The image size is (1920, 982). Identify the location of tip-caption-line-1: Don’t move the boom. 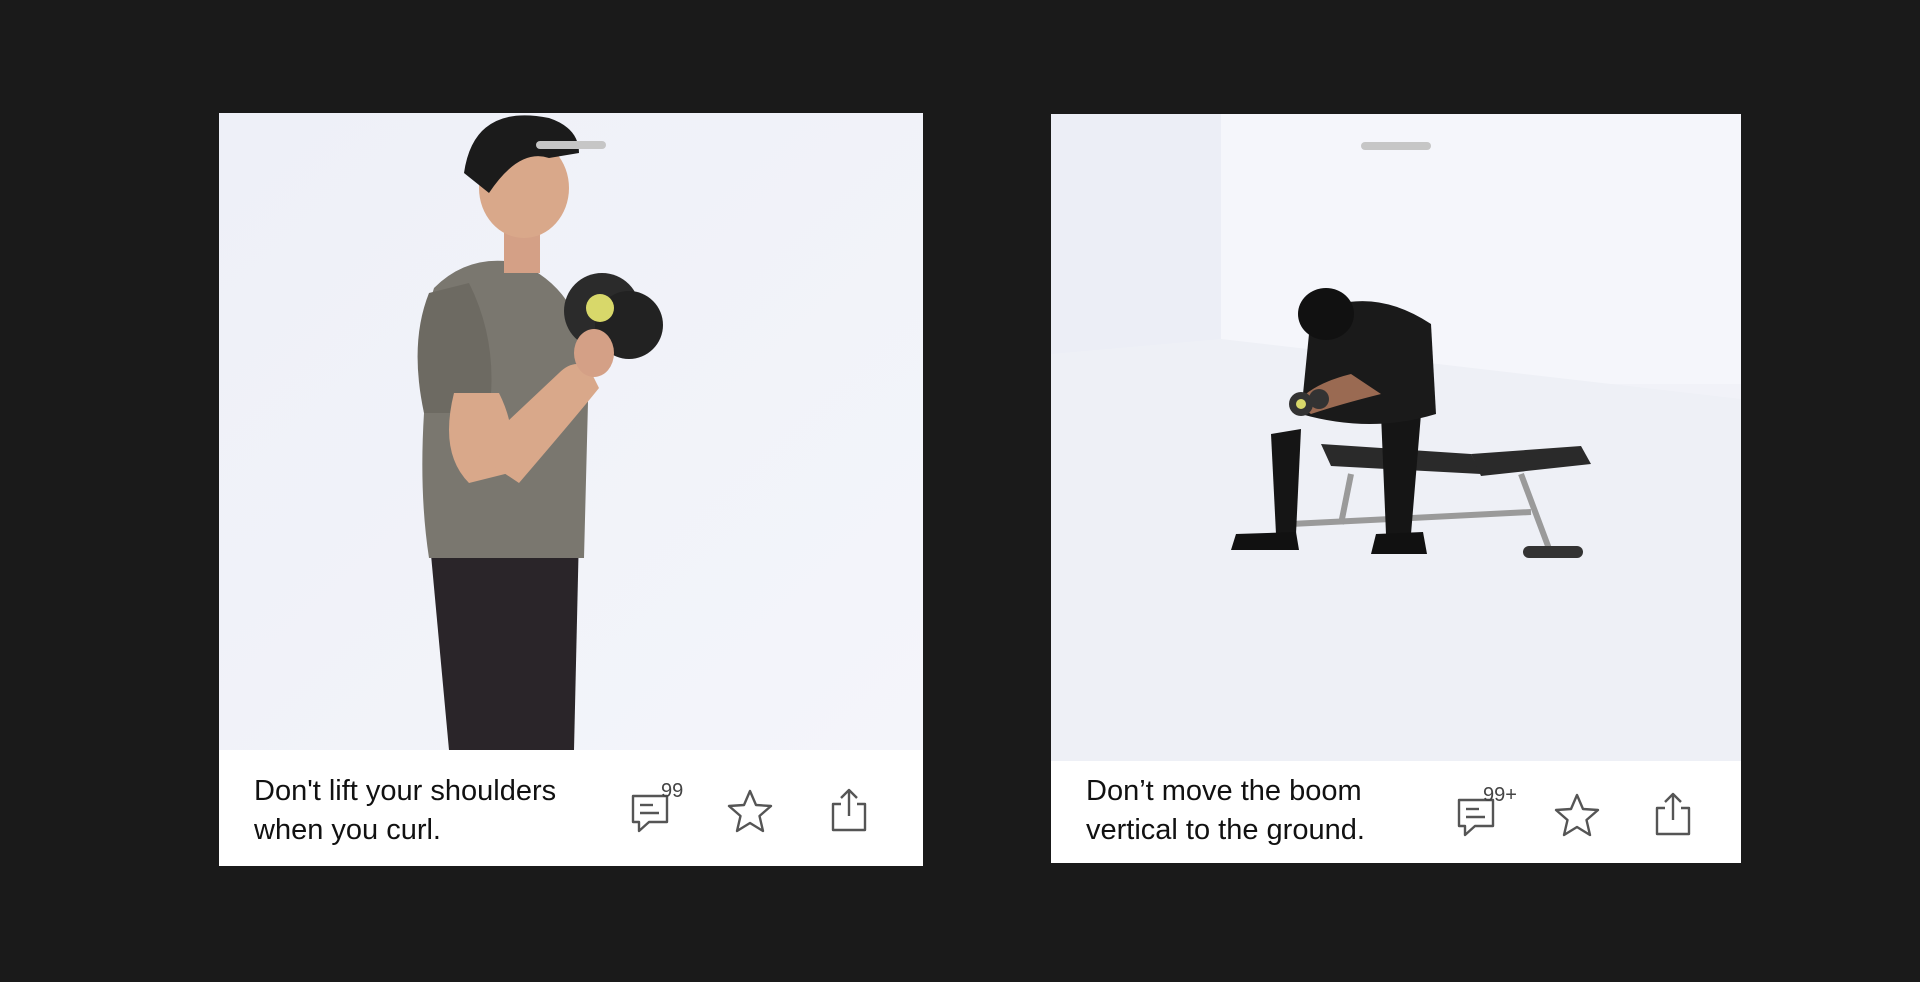
(1224, 791).